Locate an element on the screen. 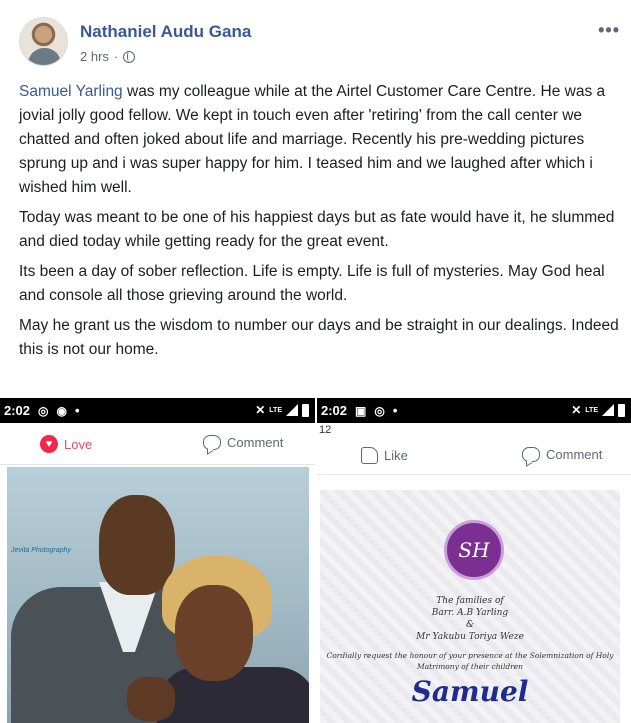 Image resolution: width=631 pixels, height=723 pixels. comment-label-right: Comment is located at coordinates (574, 454).